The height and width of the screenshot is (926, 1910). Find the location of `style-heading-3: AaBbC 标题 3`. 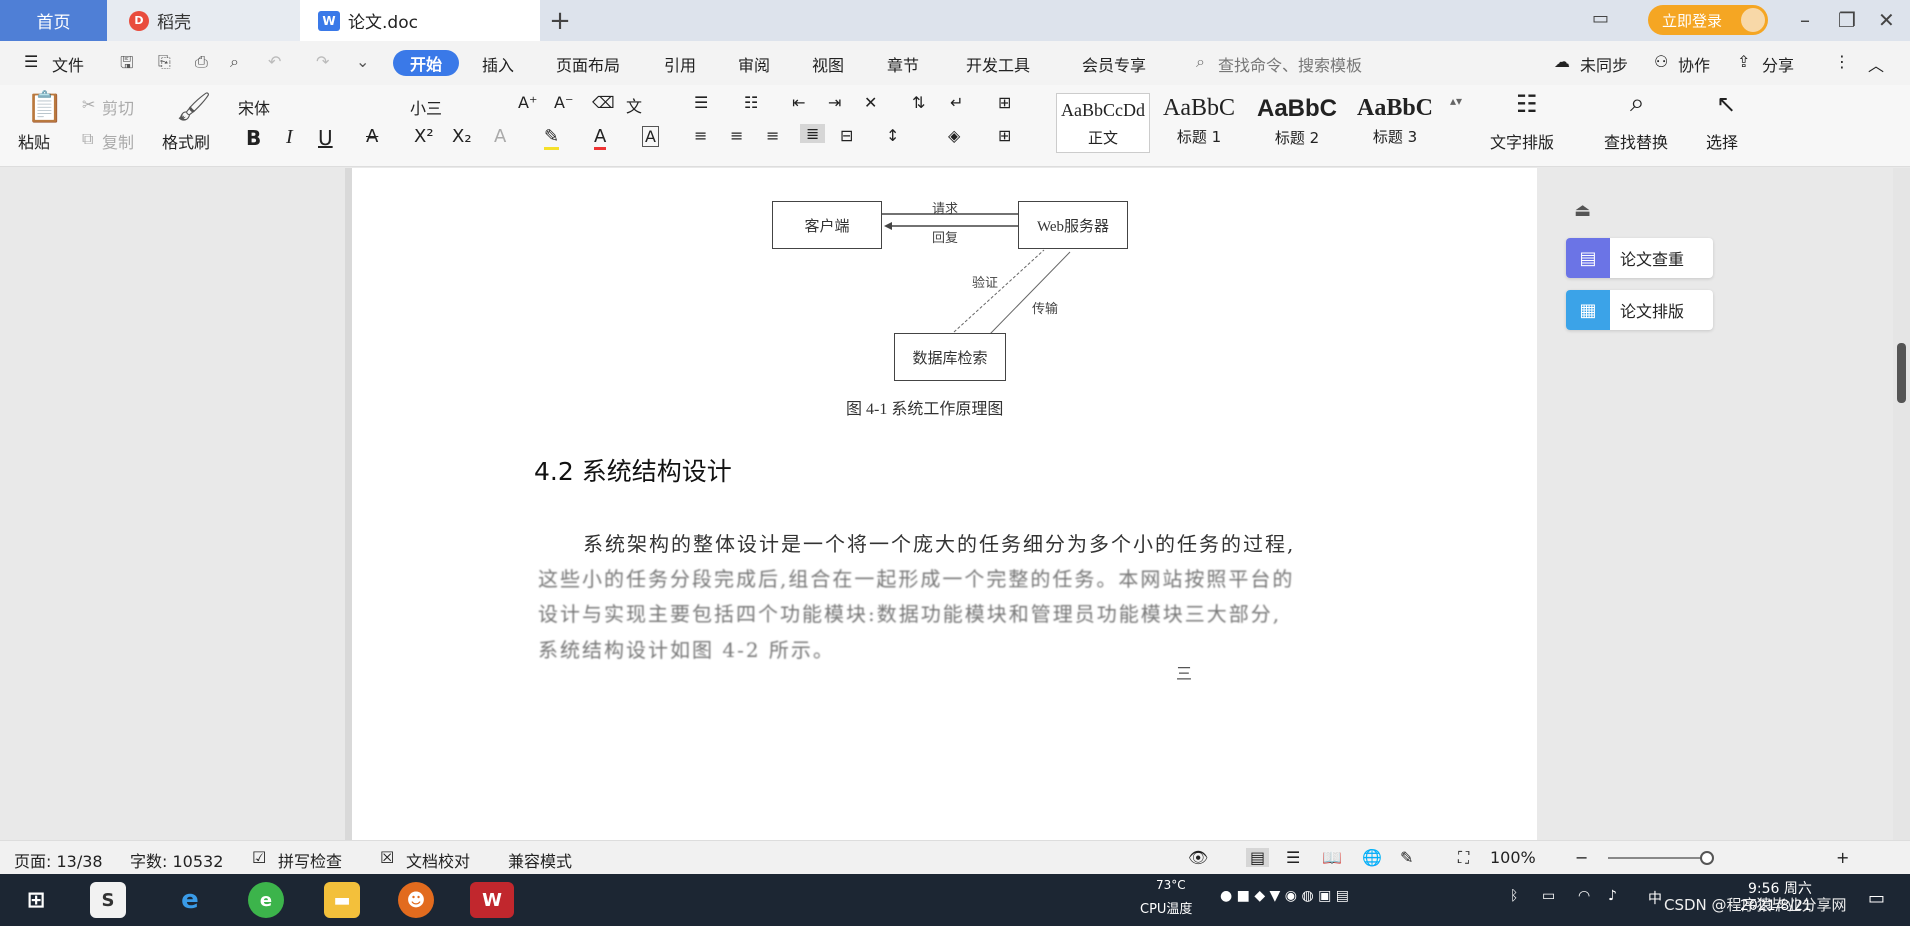

style-heading-3: AaBbC 标题 3 is located at coordinates (1395, 123).